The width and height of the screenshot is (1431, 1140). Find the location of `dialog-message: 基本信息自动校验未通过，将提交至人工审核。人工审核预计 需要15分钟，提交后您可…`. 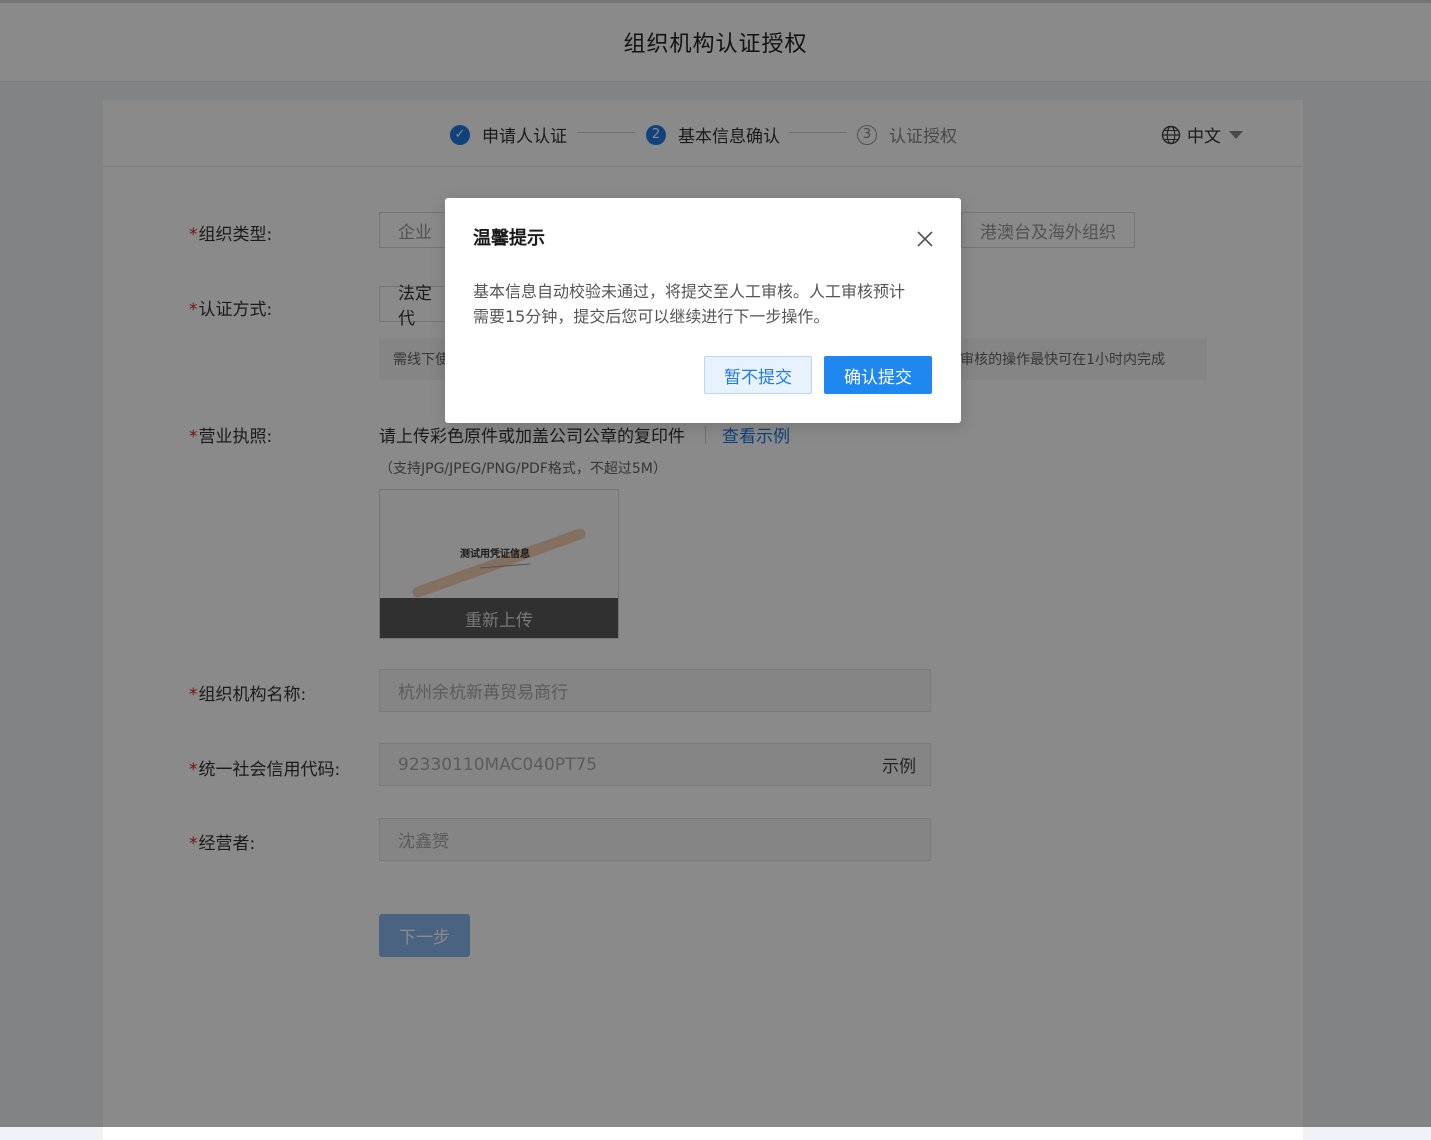

dialog-message: 基本信息自动校验未通过，将提交至人工审核。人工审核预计 需要15分钟，提交后您可… is located at coordinates (689, 304).